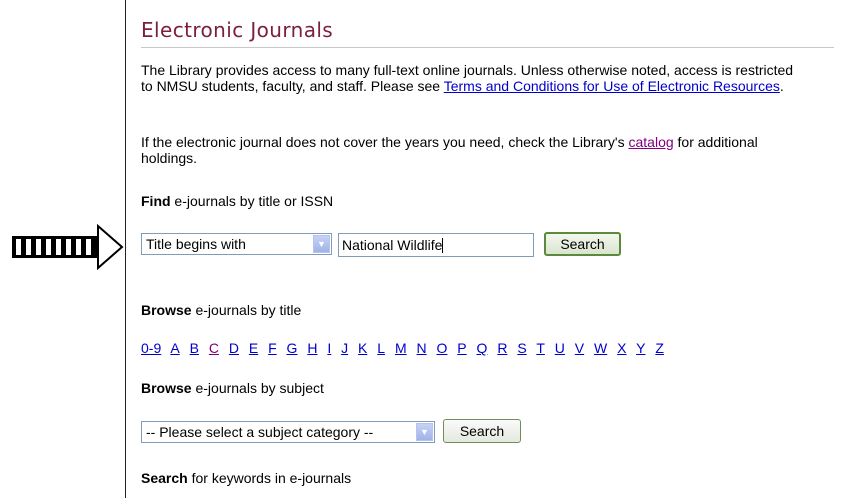  I want to click on pointer-arrow-icon, so click(68, 247).